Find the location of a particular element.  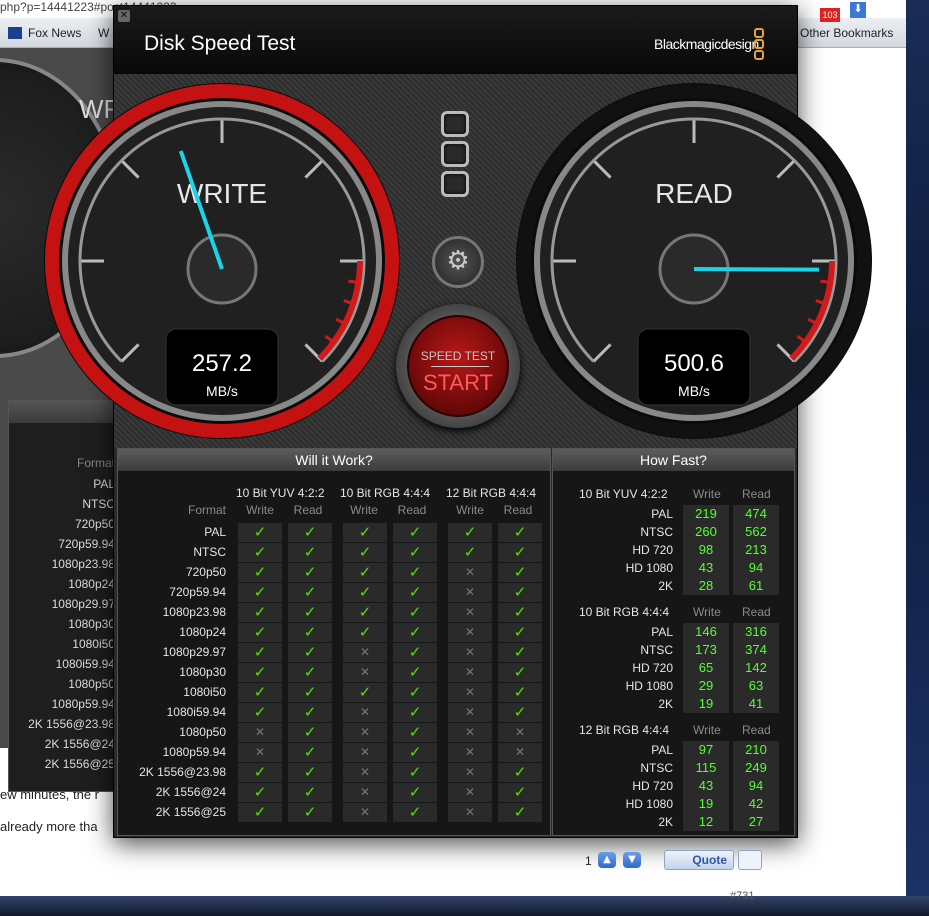

write-gauge-redtick is located at coordinates (354, 282).